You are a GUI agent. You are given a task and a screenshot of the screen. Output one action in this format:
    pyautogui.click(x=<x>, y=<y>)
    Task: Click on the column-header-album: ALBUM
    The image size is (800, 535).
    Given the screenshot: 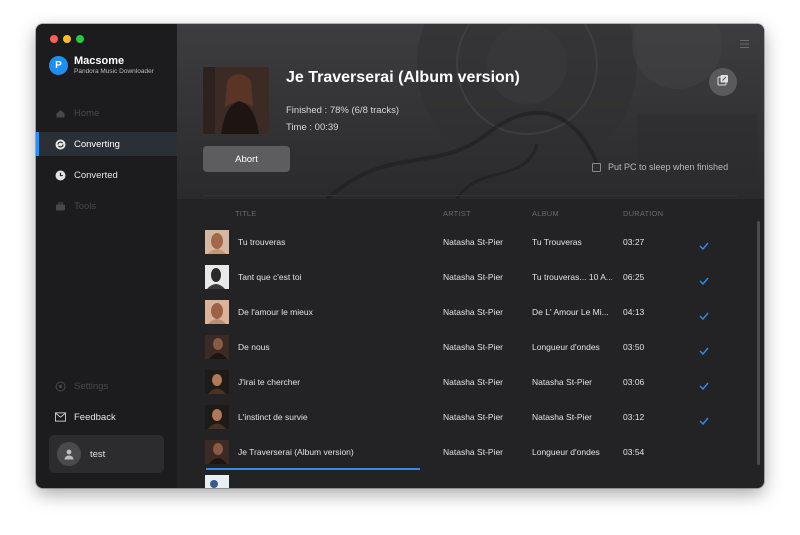 What is the action you would take?
    pyautogui.click(x=545, y=213)
    